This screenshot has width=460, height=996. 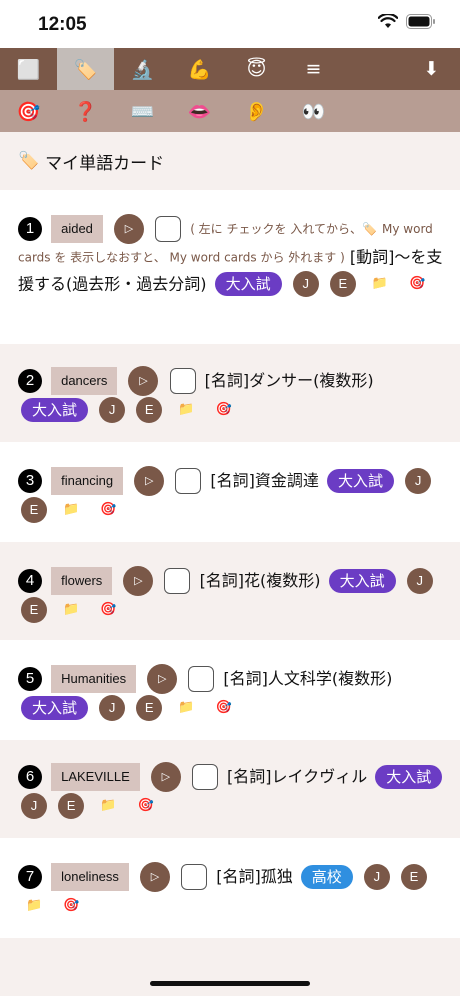 I want to click on square-icon: ⬜, so click(x=28, y=69).